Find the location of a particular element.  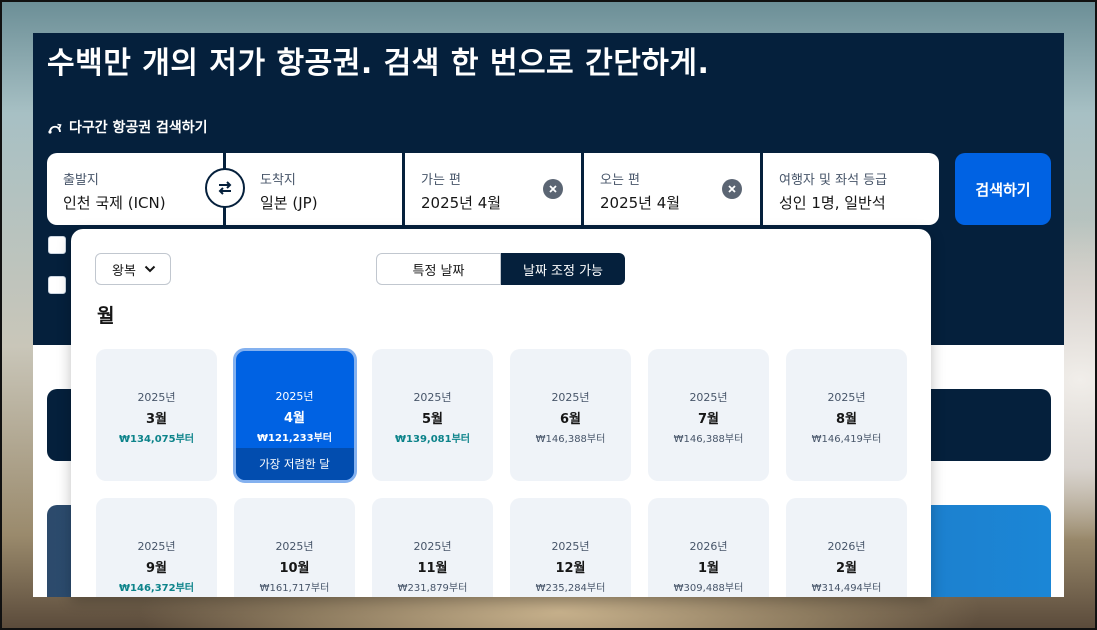

month-card-month: 12월 is located at coordinates (570, 568).